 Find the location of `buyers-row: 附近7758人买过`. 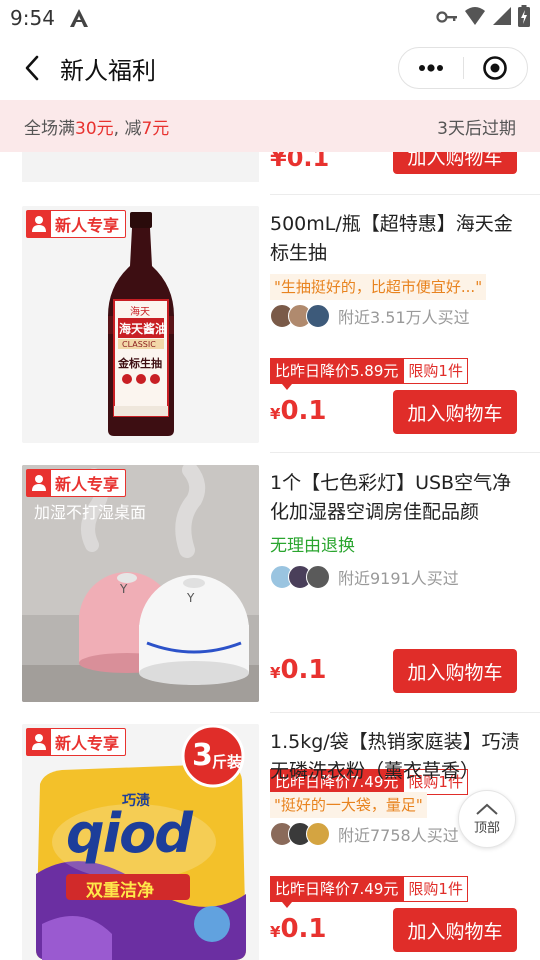

buyers-row: 附近7758人买过 is located at coordinates (364, 834).